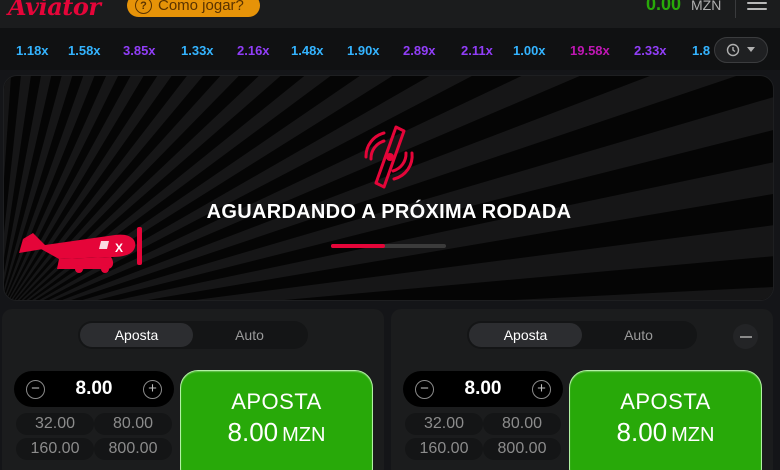 This screenshot has width=780, height=470. What do you see at coordinates (733, 50) in the screenshot?
I see `history-icon` at bounding box center [733, 50].